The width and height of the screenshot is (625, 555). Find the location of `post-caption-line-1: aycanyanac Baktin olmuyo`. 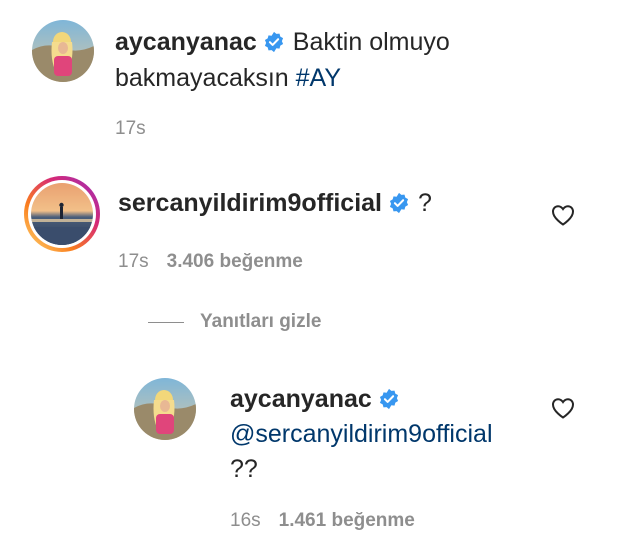

post-caption-line-1: aycanyanac Baktin olmuyo is located at coordinates (282, 43).